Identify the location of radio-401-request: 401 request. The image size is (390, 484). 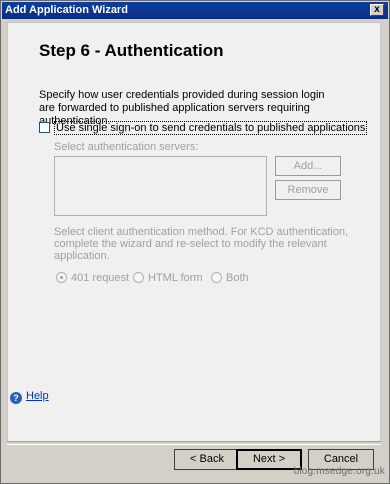
(92, 278).